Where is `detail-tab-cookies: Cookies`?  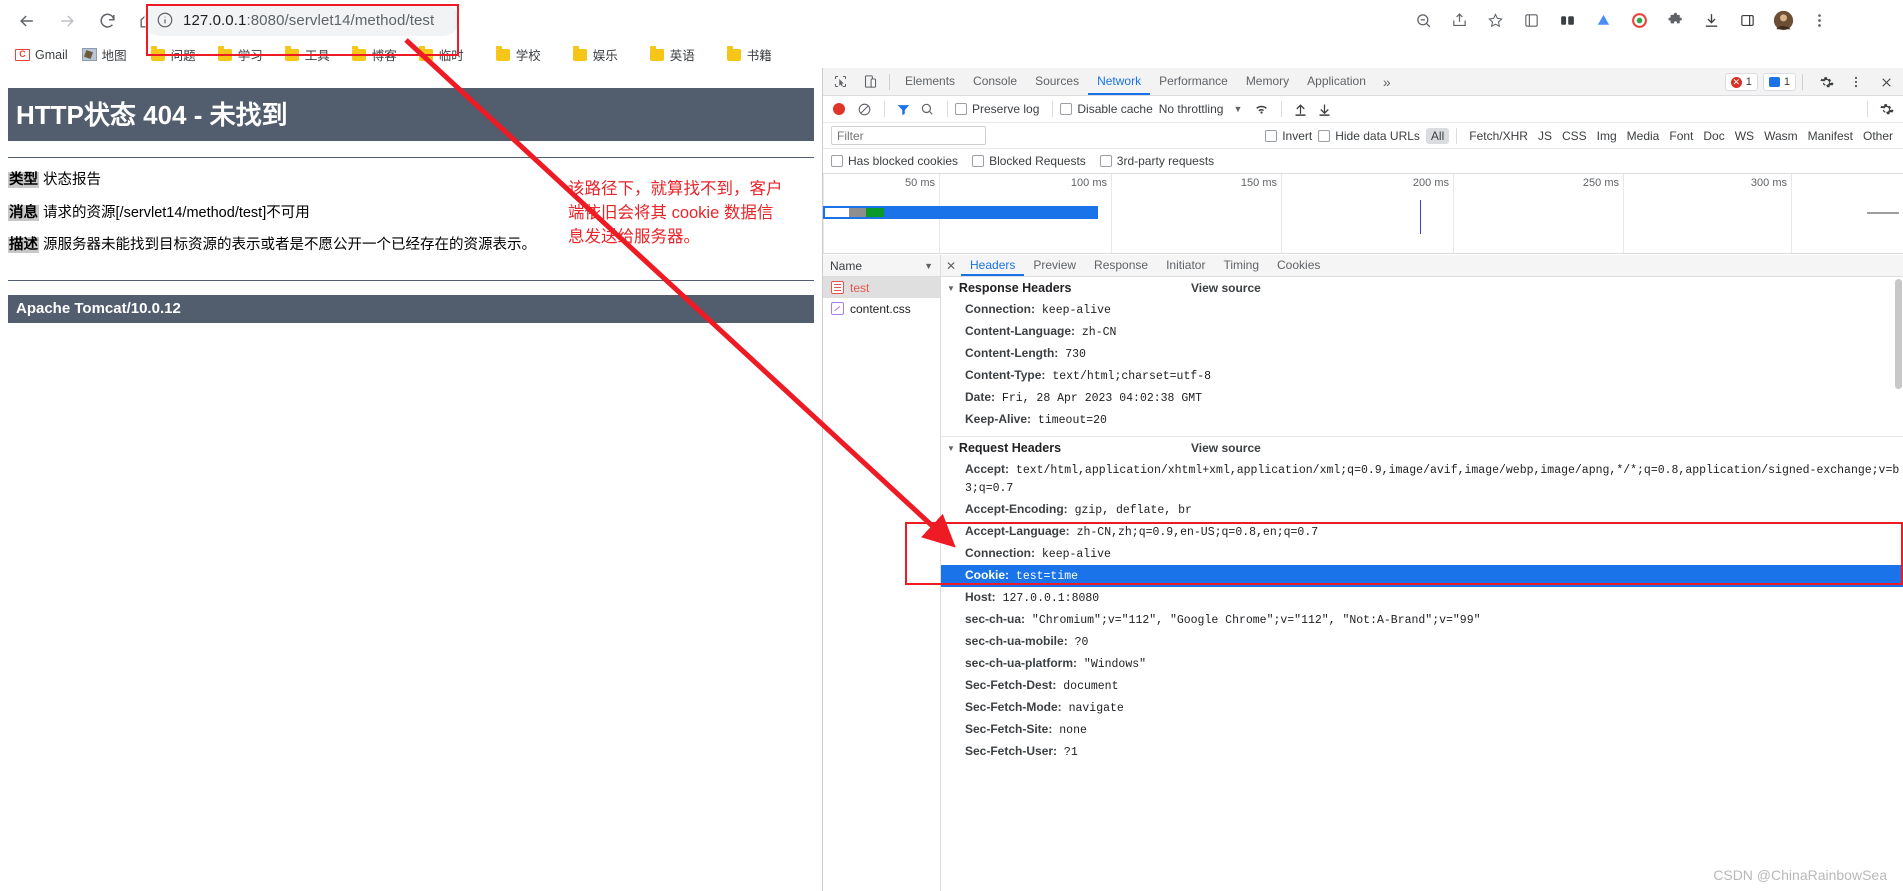
detail-tab-cookies: Cookies is located at coordinates (1298, 265).